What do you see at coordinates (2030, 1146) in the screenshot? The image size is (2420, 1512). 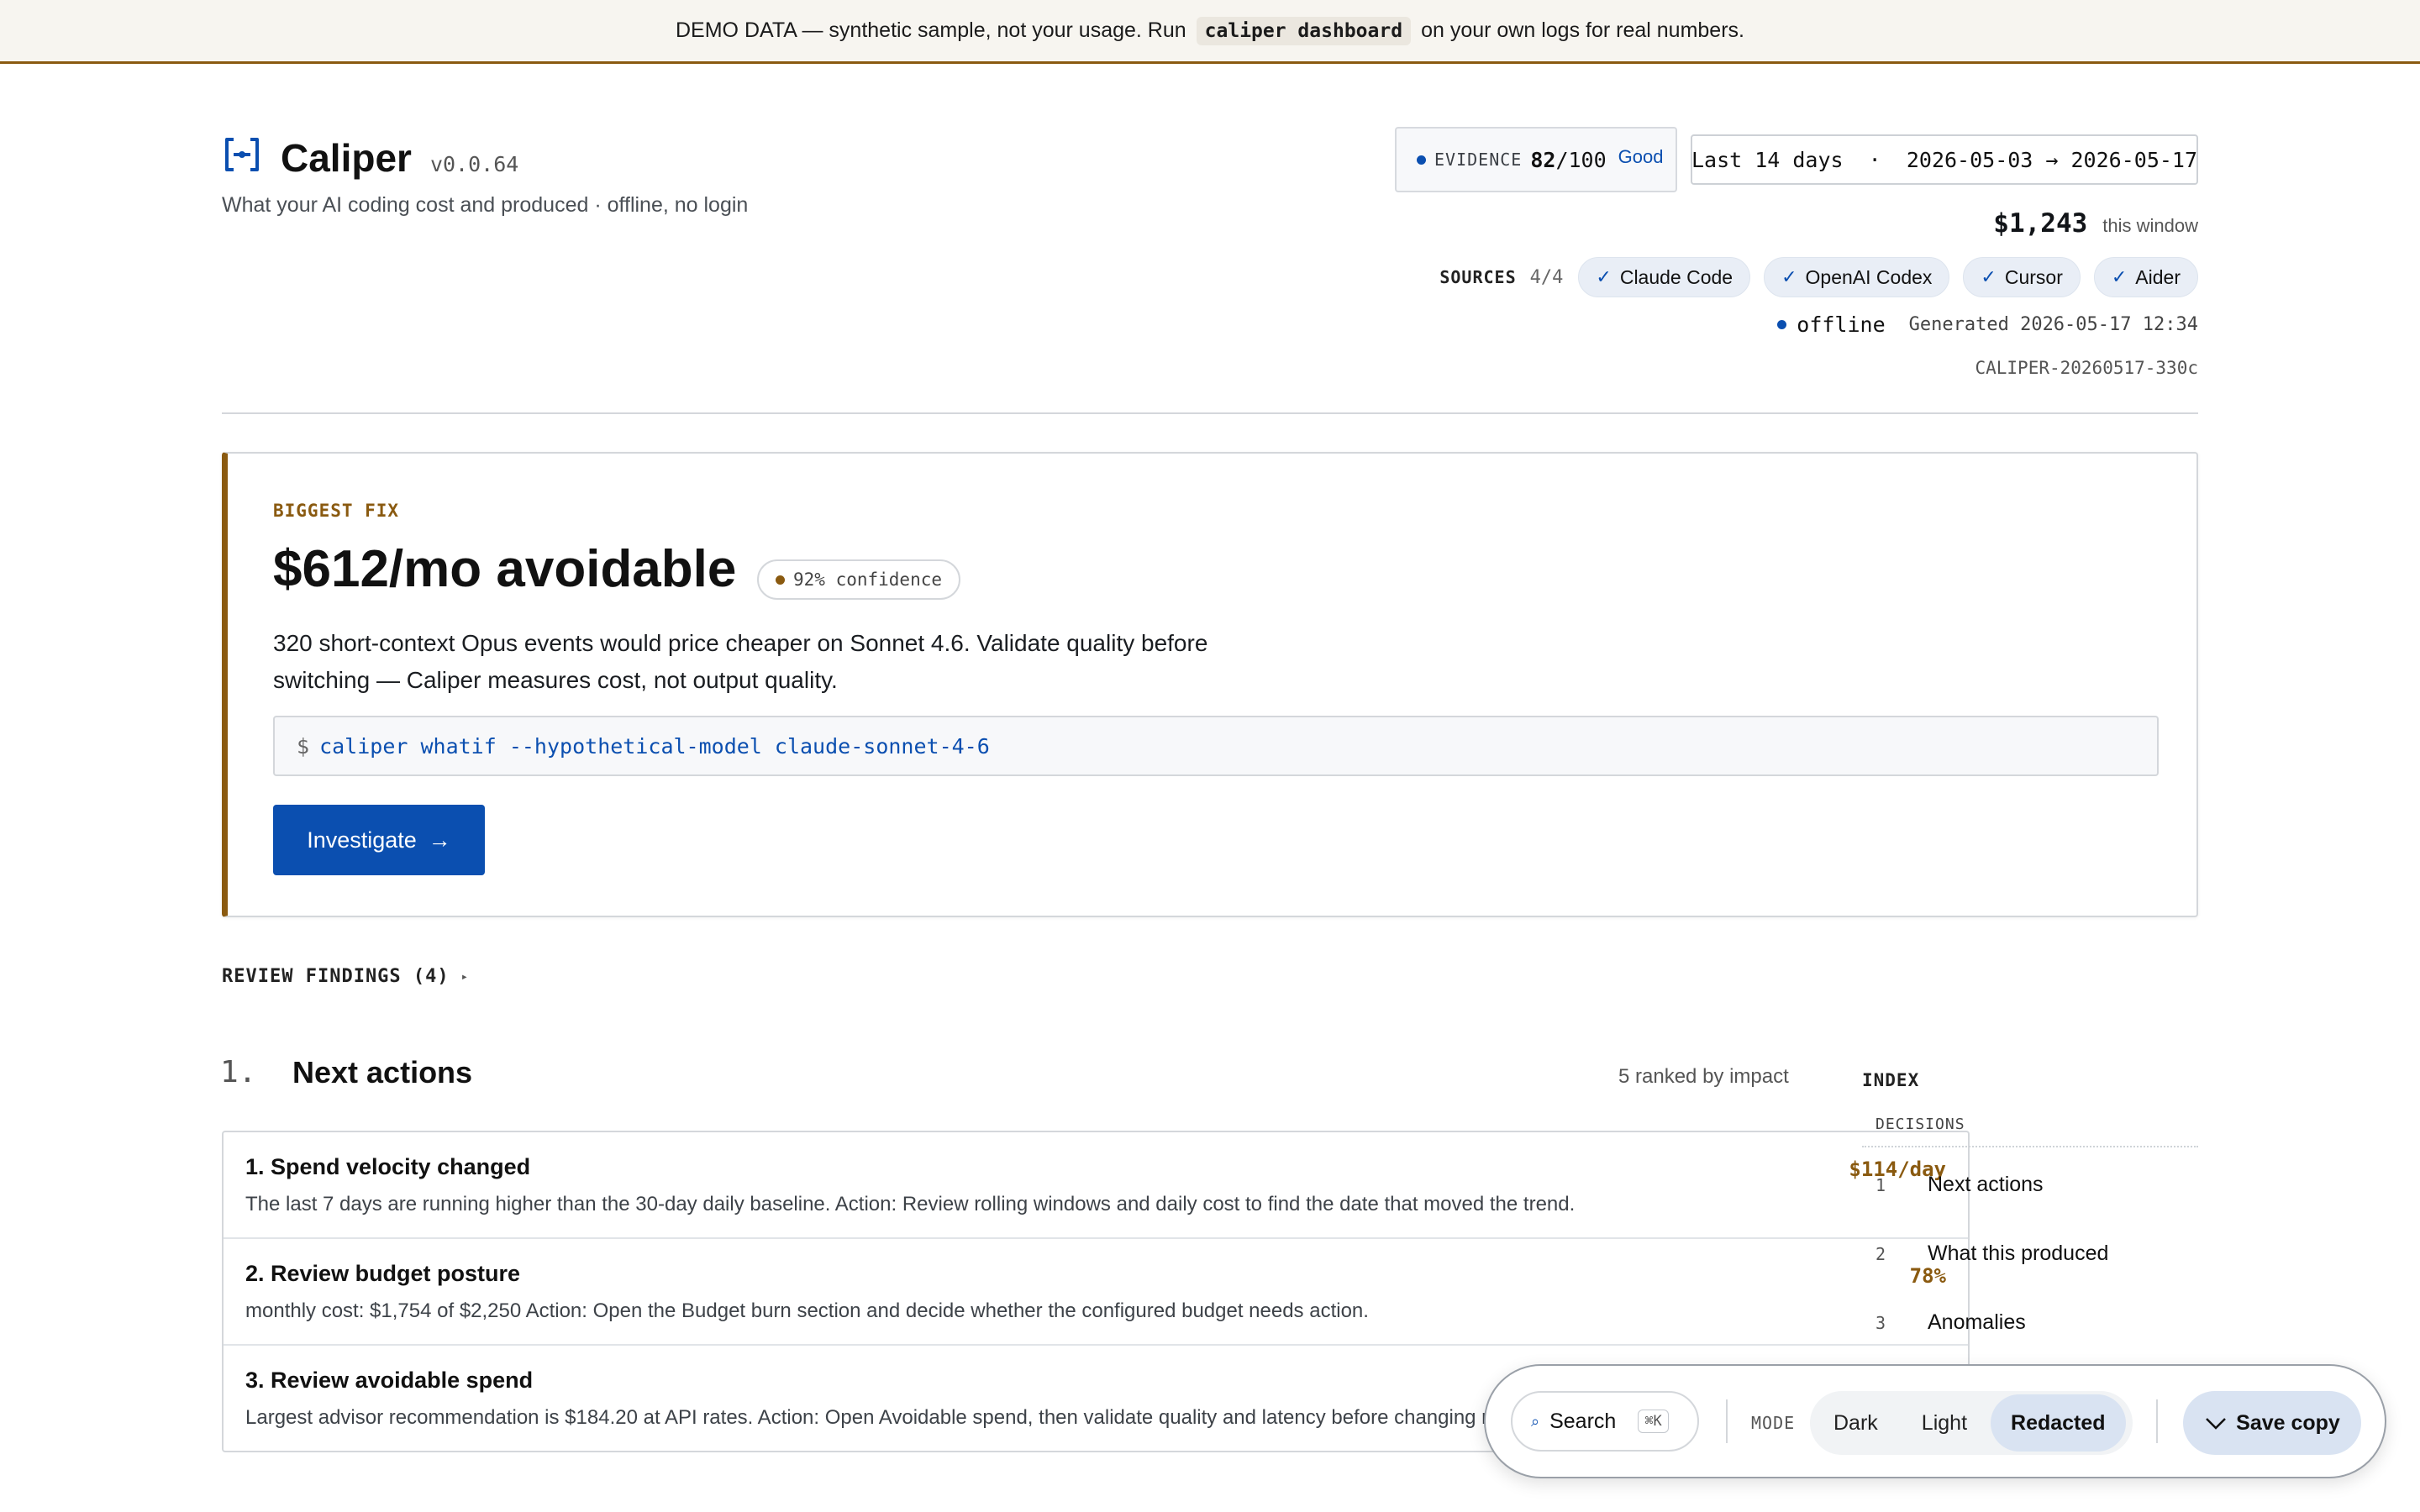 I see `index-divider` at bounding box center [2030, 1146].